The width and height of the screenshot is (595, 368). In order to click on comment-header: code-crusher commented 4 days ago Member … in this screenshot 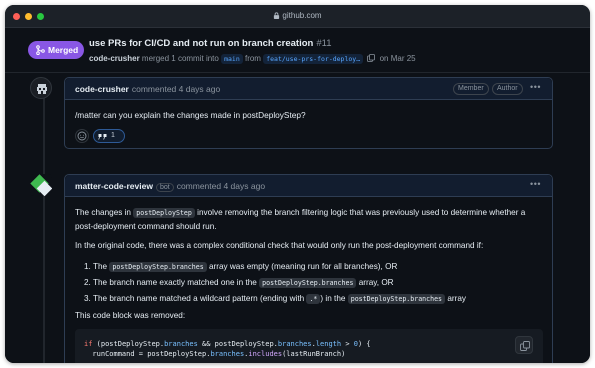, I will do `click(308, 89)`.